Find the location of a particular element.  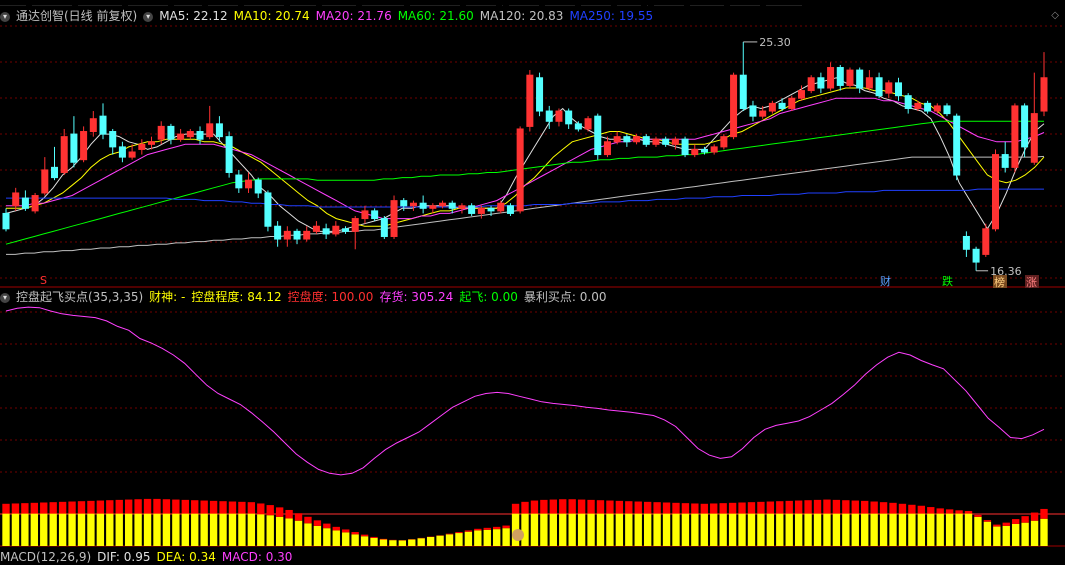

signal-s: S is located at coordinates (43, 280).